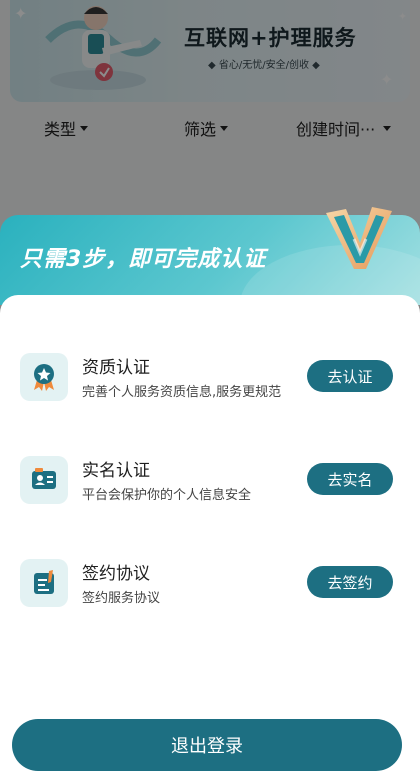  I want to click on go-real-name-button: 去实名, so click(350, 479).